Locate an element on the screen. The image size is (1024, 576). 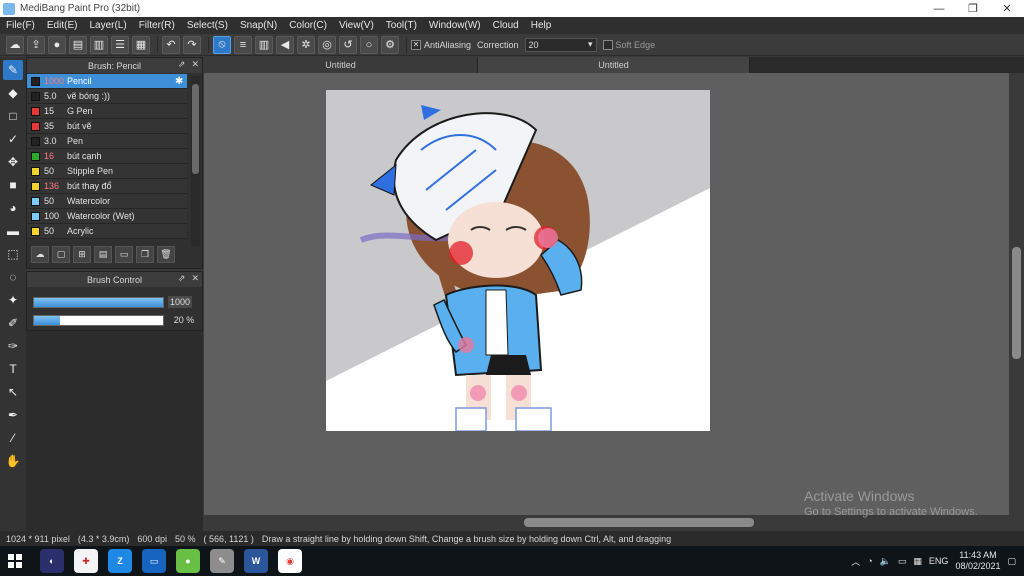
snap-perspective-icon: ◀ is located at coordinates (285, 44).